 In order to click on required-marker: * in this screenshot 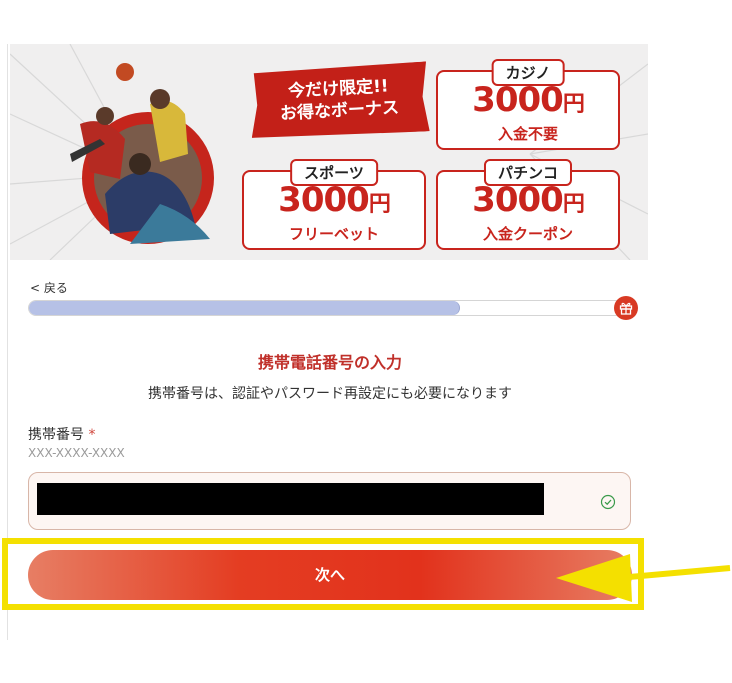, I will do `click(92, 435)`.